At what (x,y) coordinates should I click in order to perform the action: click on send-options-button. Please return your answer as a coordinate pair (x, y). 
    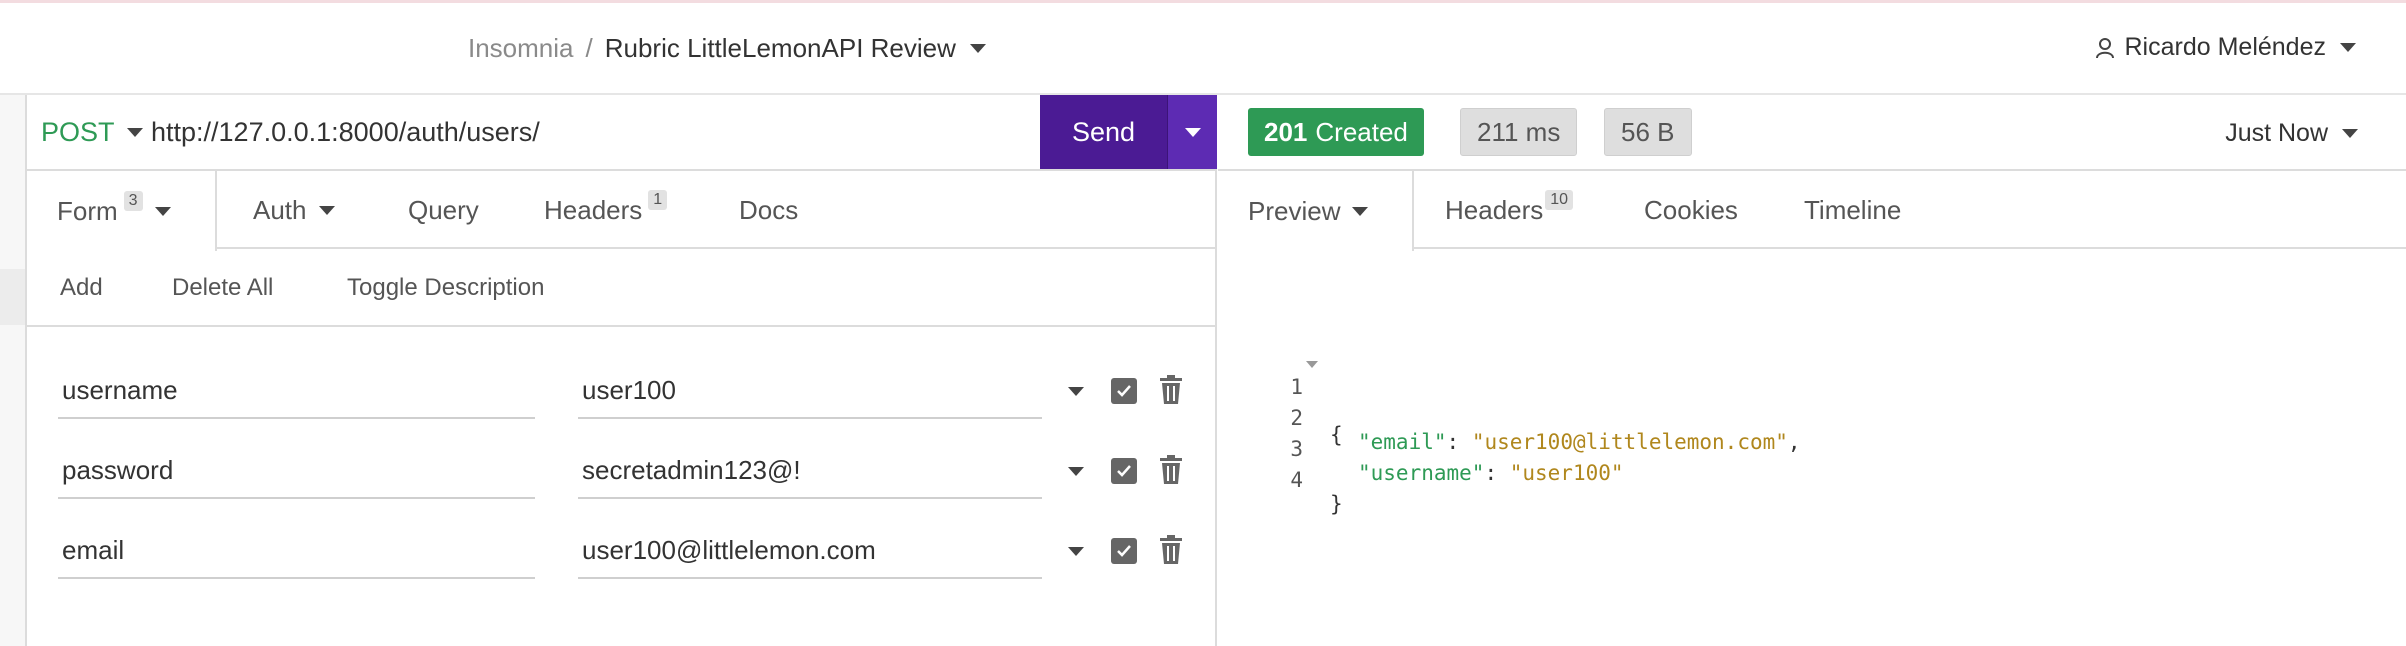
    Looking at the image, I should click on (1192, 132).